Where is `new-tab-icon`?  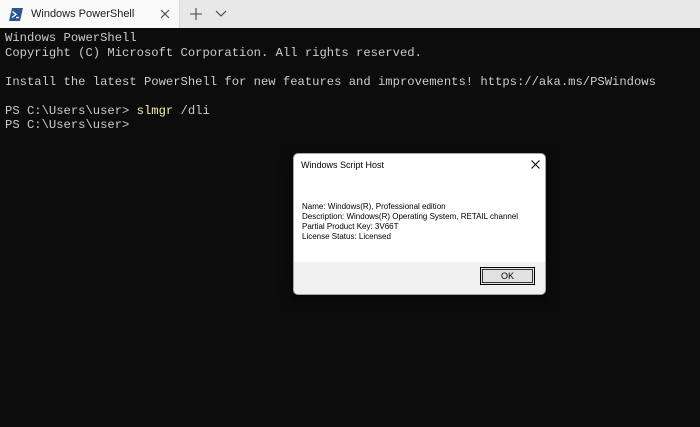 new-tab-icon is located at coordinates (196, 14).